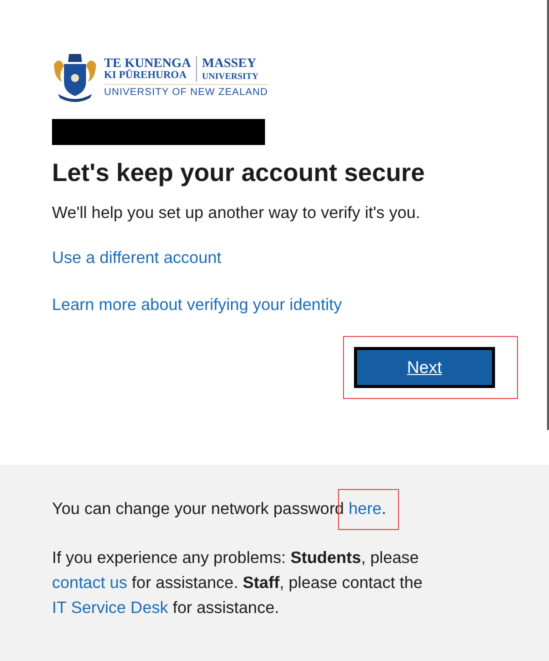 The width and height of the screenshot is (549, 661). Describe the element at coordinates (90, 583) in the screenshot. I see `text-link: contact us` at that location.